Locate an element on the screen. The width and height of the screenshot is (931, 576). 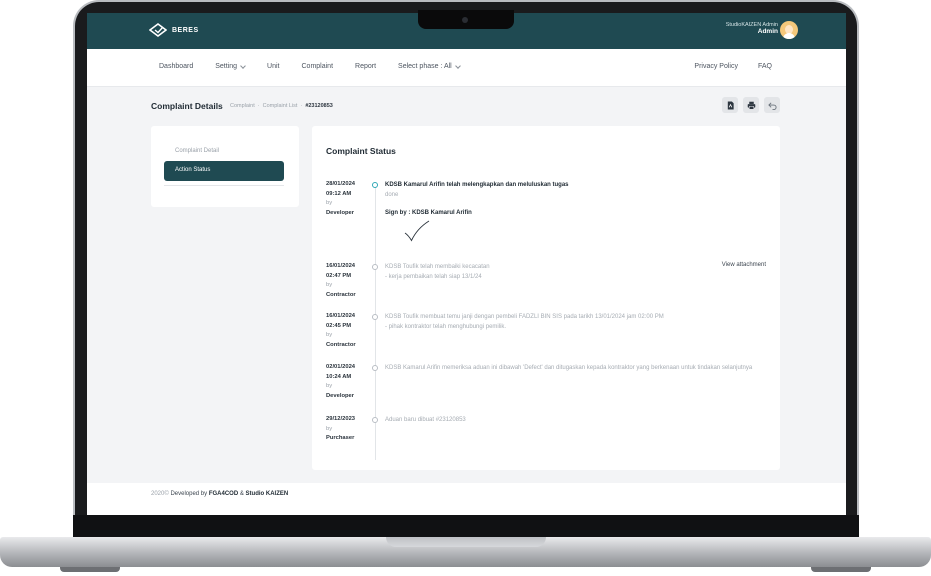
undo-arrow-icon is located at coordinates (772, 105).